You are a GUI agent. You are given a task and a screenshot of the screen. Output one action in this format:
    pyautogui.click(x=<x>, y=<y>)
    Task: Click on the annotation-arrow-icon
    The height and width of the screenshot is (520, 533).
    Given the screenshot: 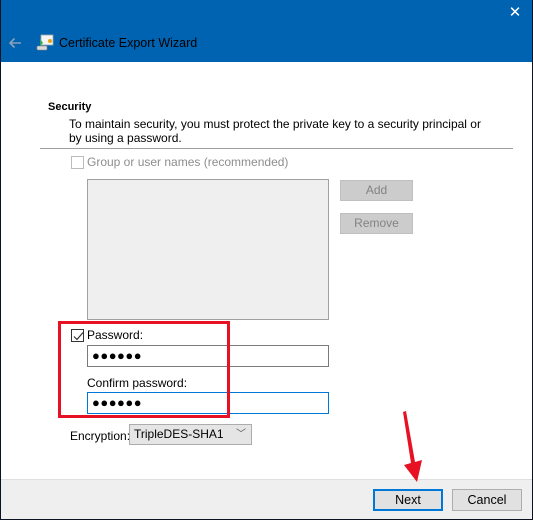 What is the action you would take?
    pyautogui.click(x=412, y=446)
    